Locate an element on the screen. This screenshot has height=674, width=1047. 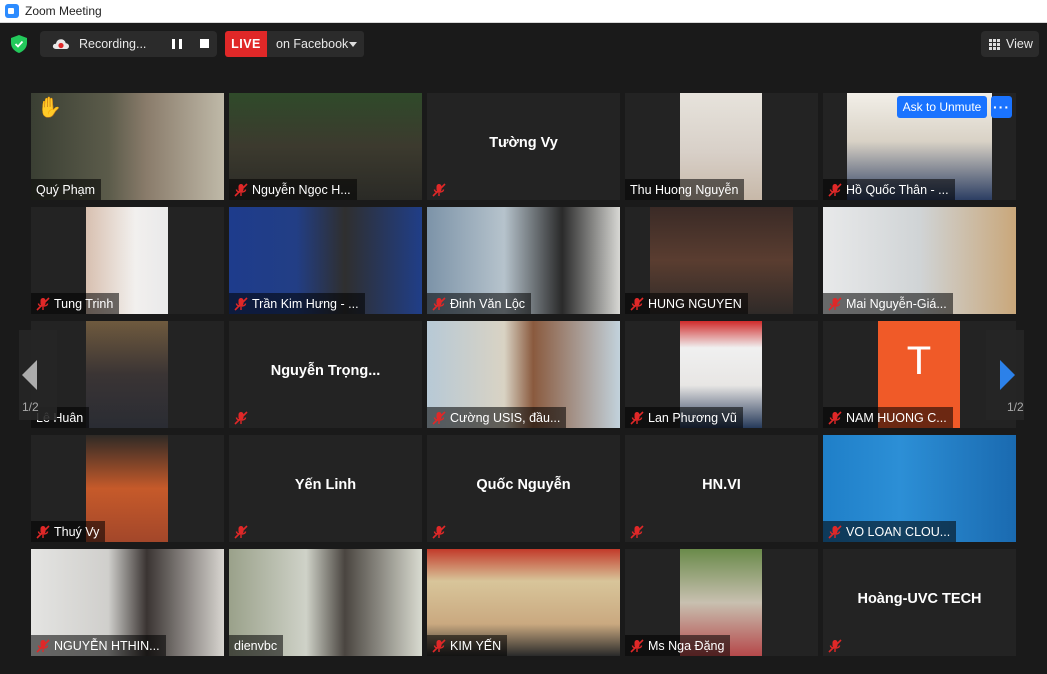
participant-name: Tung Trinh is located at coordinates (84, 303).